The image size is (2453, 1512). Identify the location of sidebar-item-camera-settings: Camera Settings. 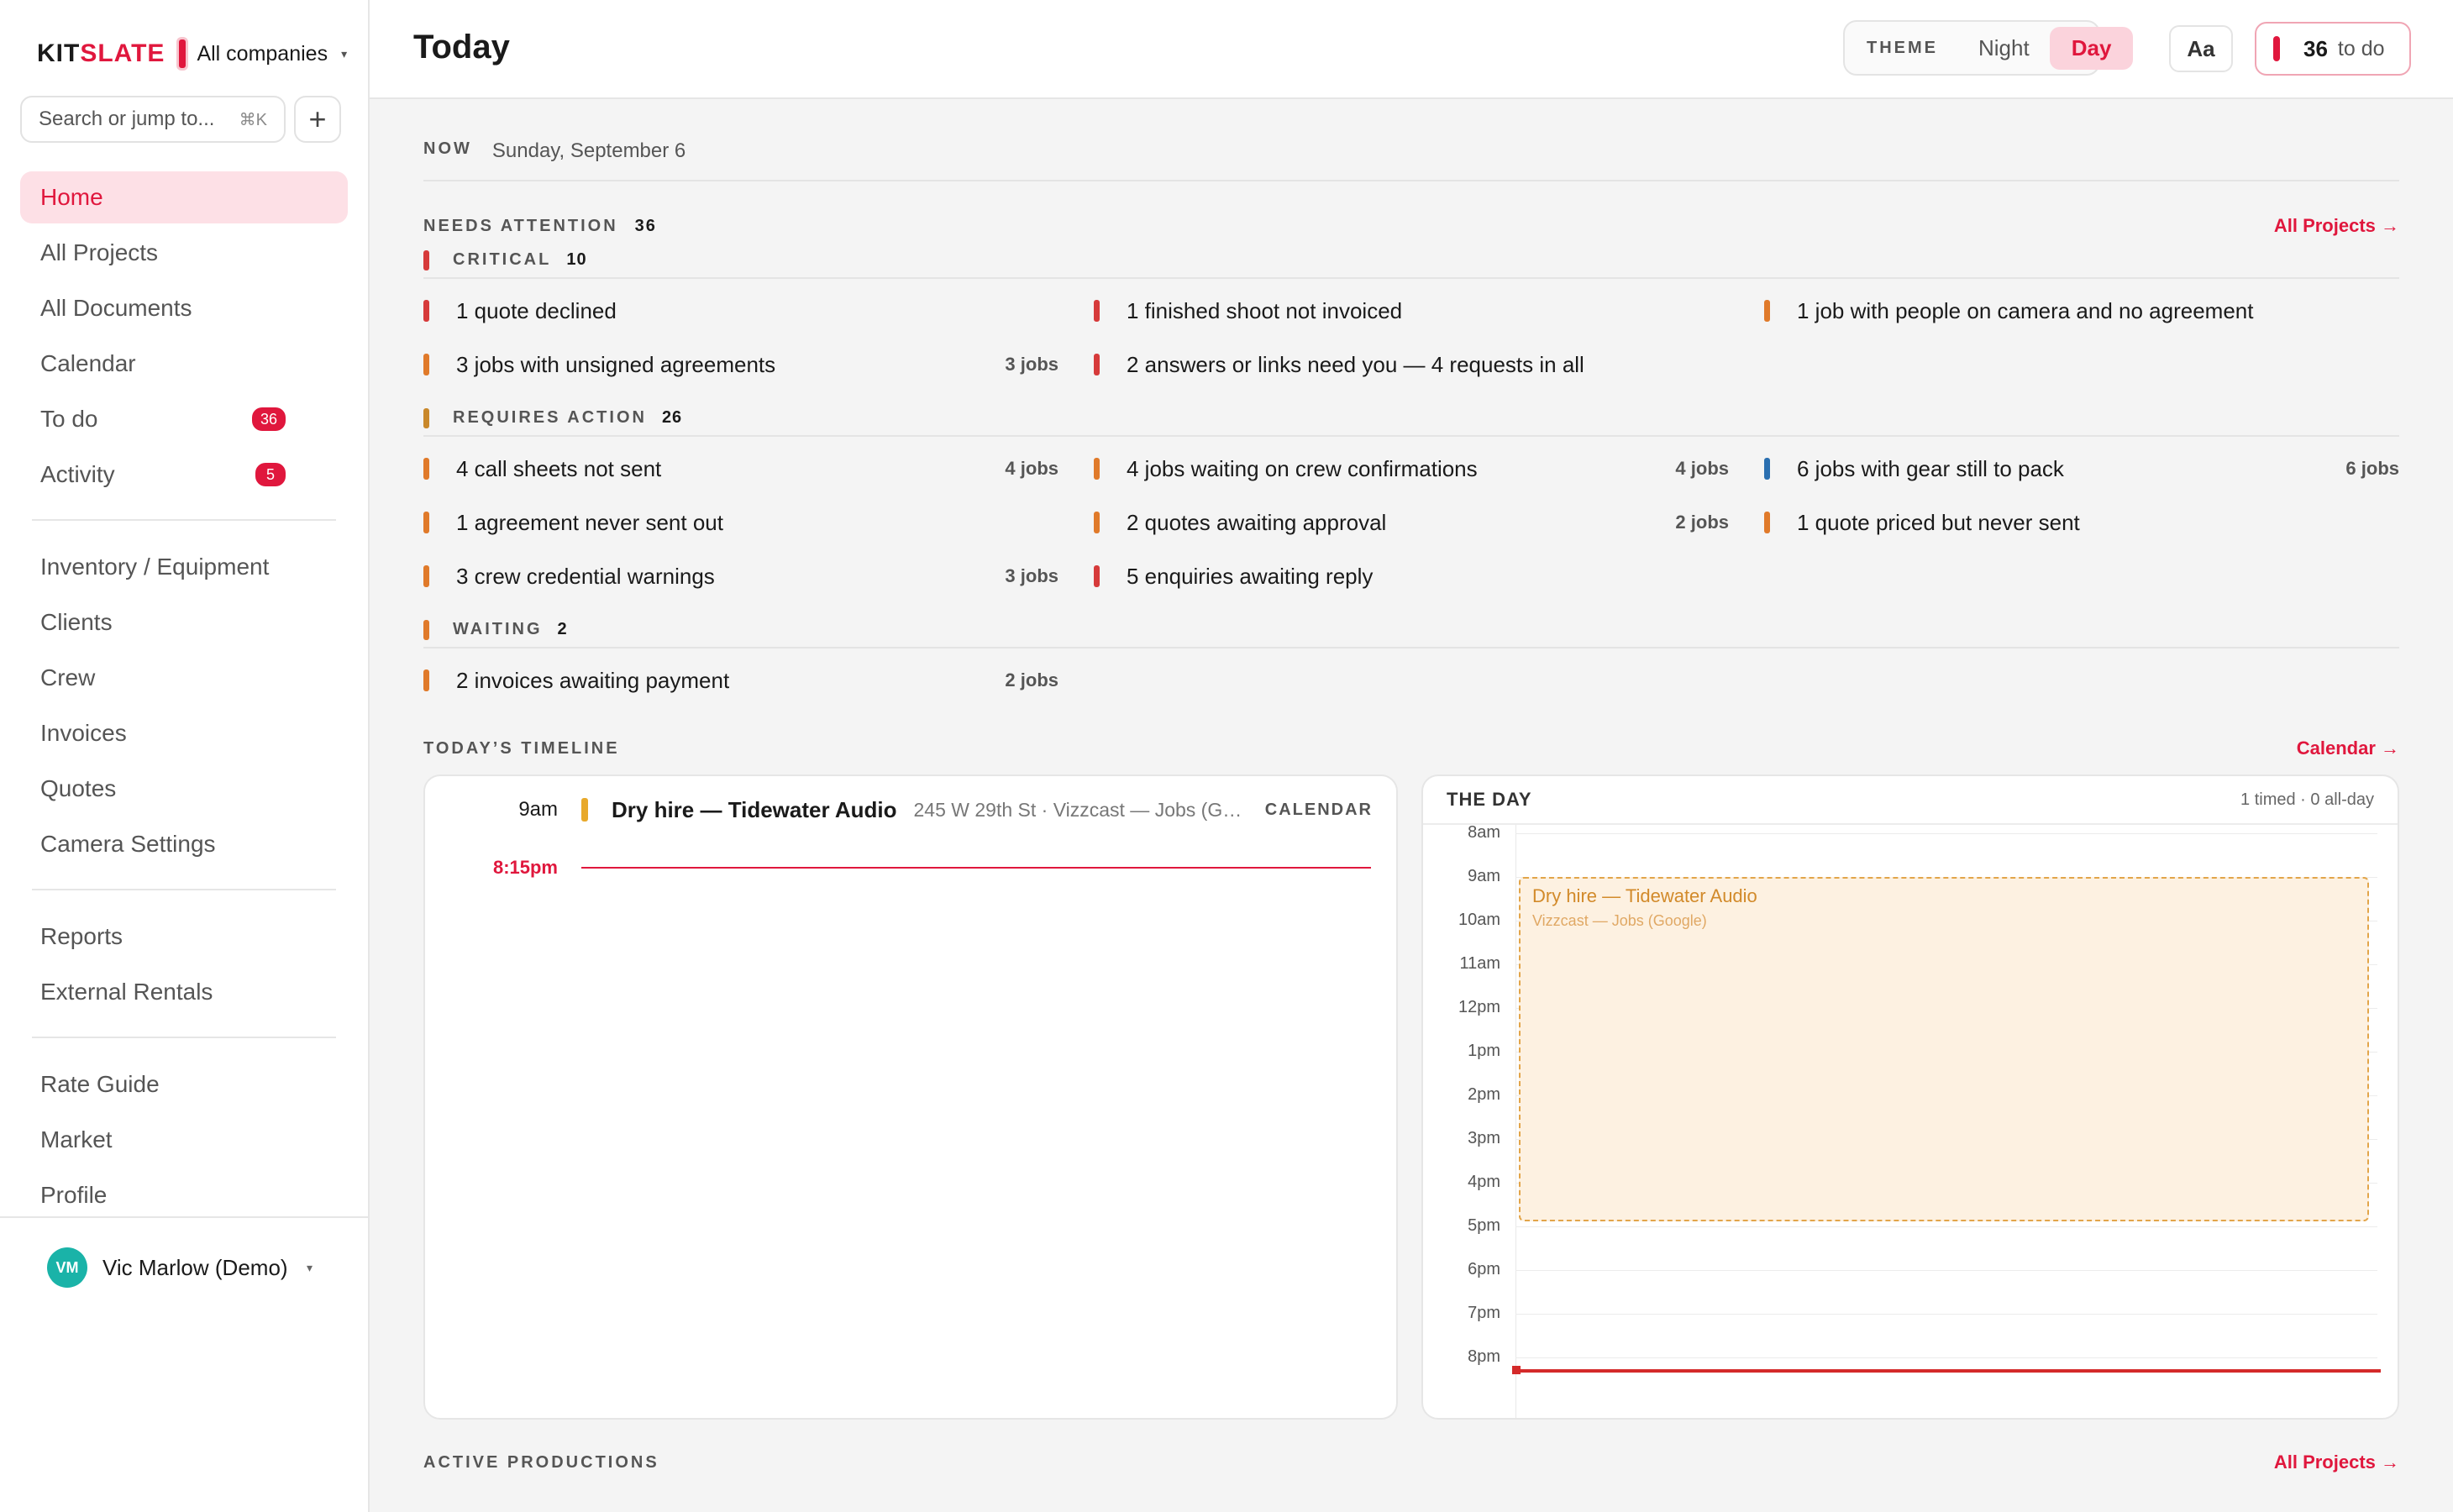
(184, 844).